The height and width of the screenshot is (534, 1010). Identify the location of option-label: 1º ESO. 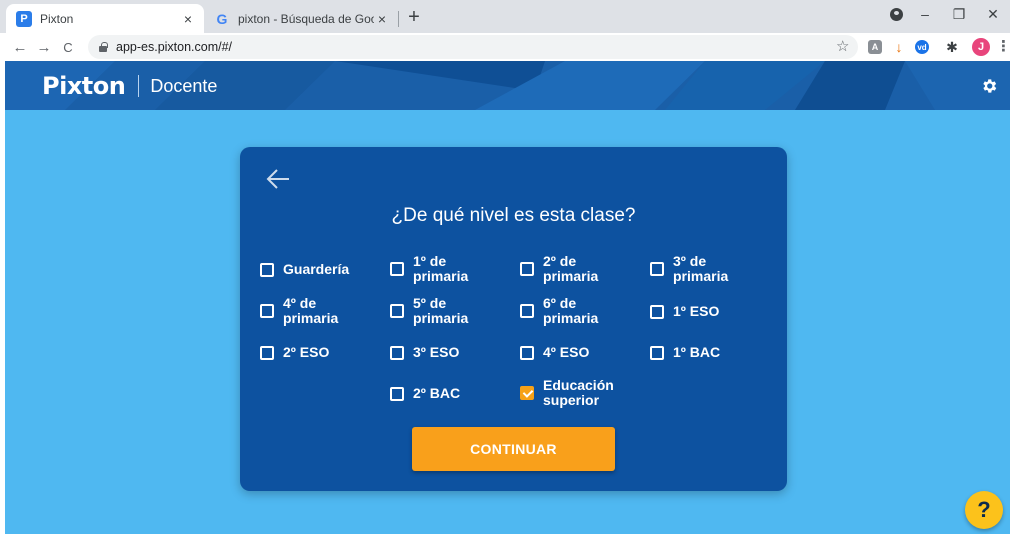
(696, 311).